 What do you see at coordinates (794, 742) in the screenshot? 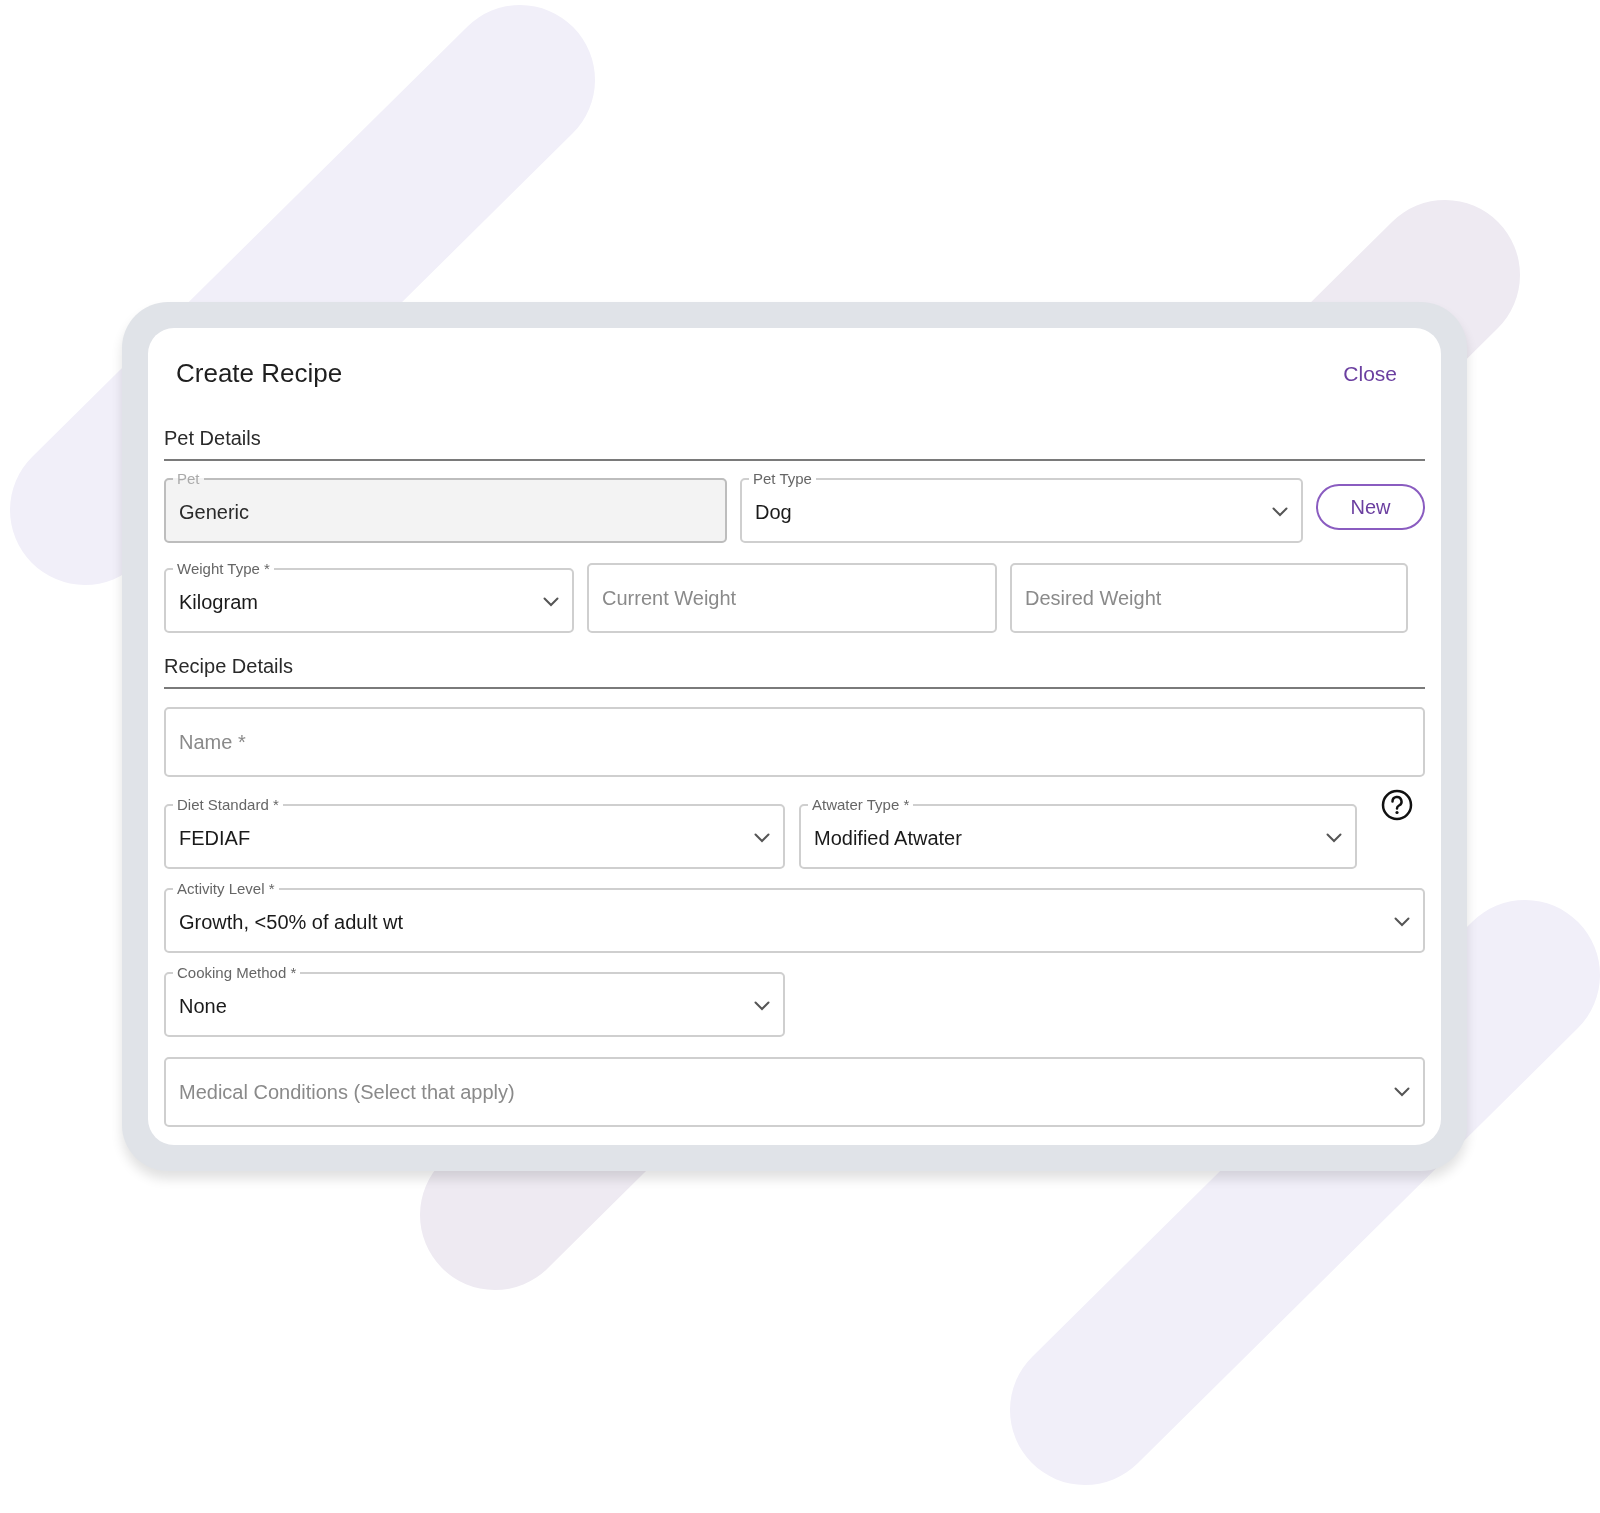
I see `text-field: Name *` at bounding box center [794, 742].